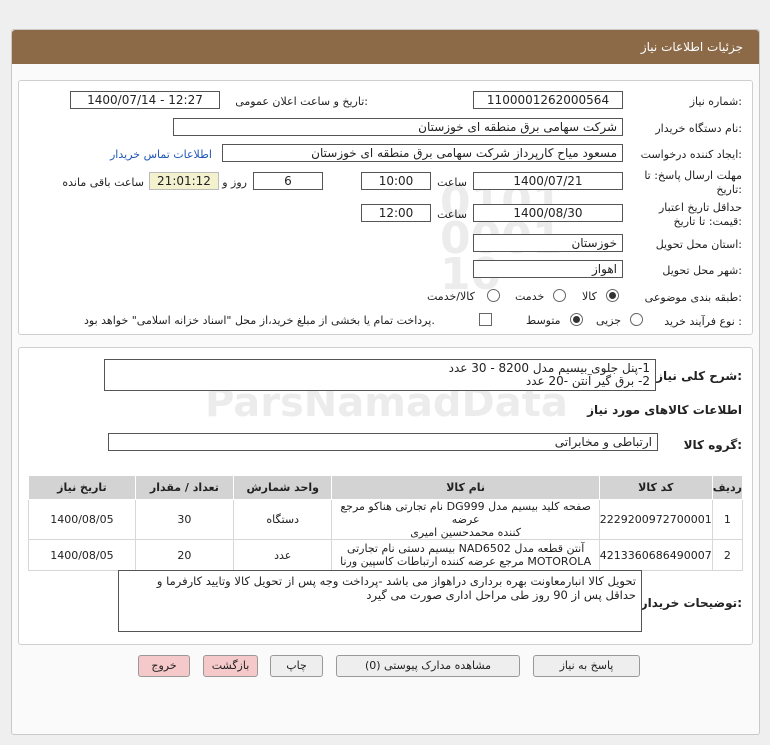 Image resolution: width=770 pixels, height=745 pixels. I want to click on exit-button: خروج, so click(164, 666).